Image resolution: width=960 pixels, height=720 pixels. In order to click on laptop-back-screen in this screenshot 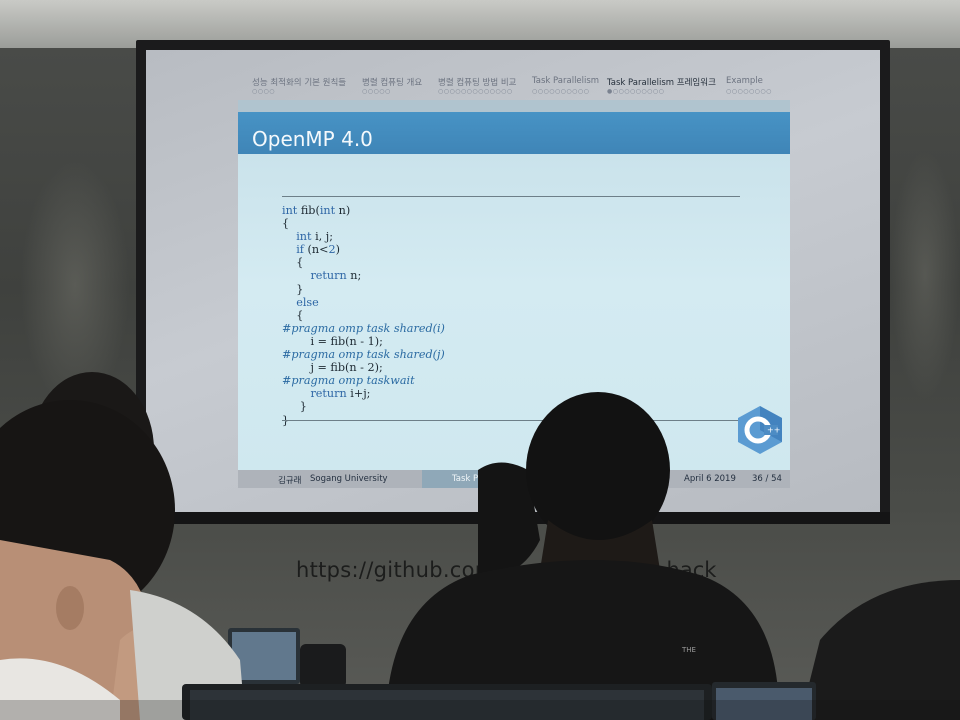, I will do `click(264, 656)`.